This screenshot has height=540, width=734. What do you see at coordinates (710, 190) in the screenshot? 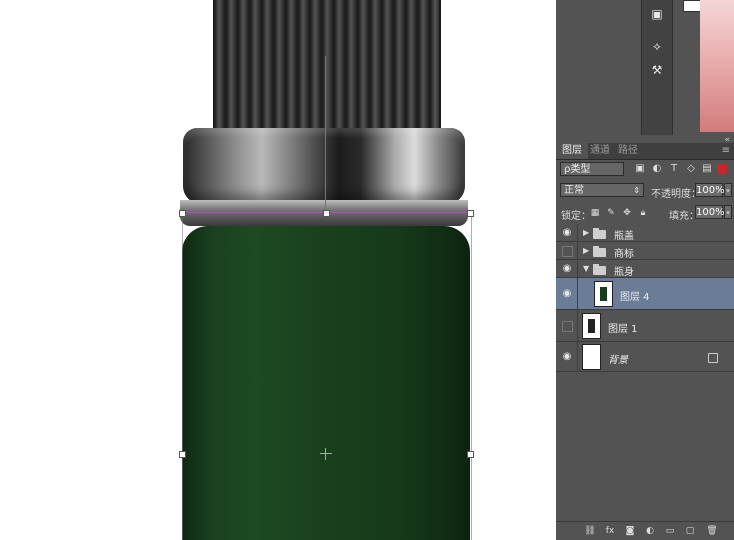
I see `opacity-input: 100%` at bounding box center [710, 190].